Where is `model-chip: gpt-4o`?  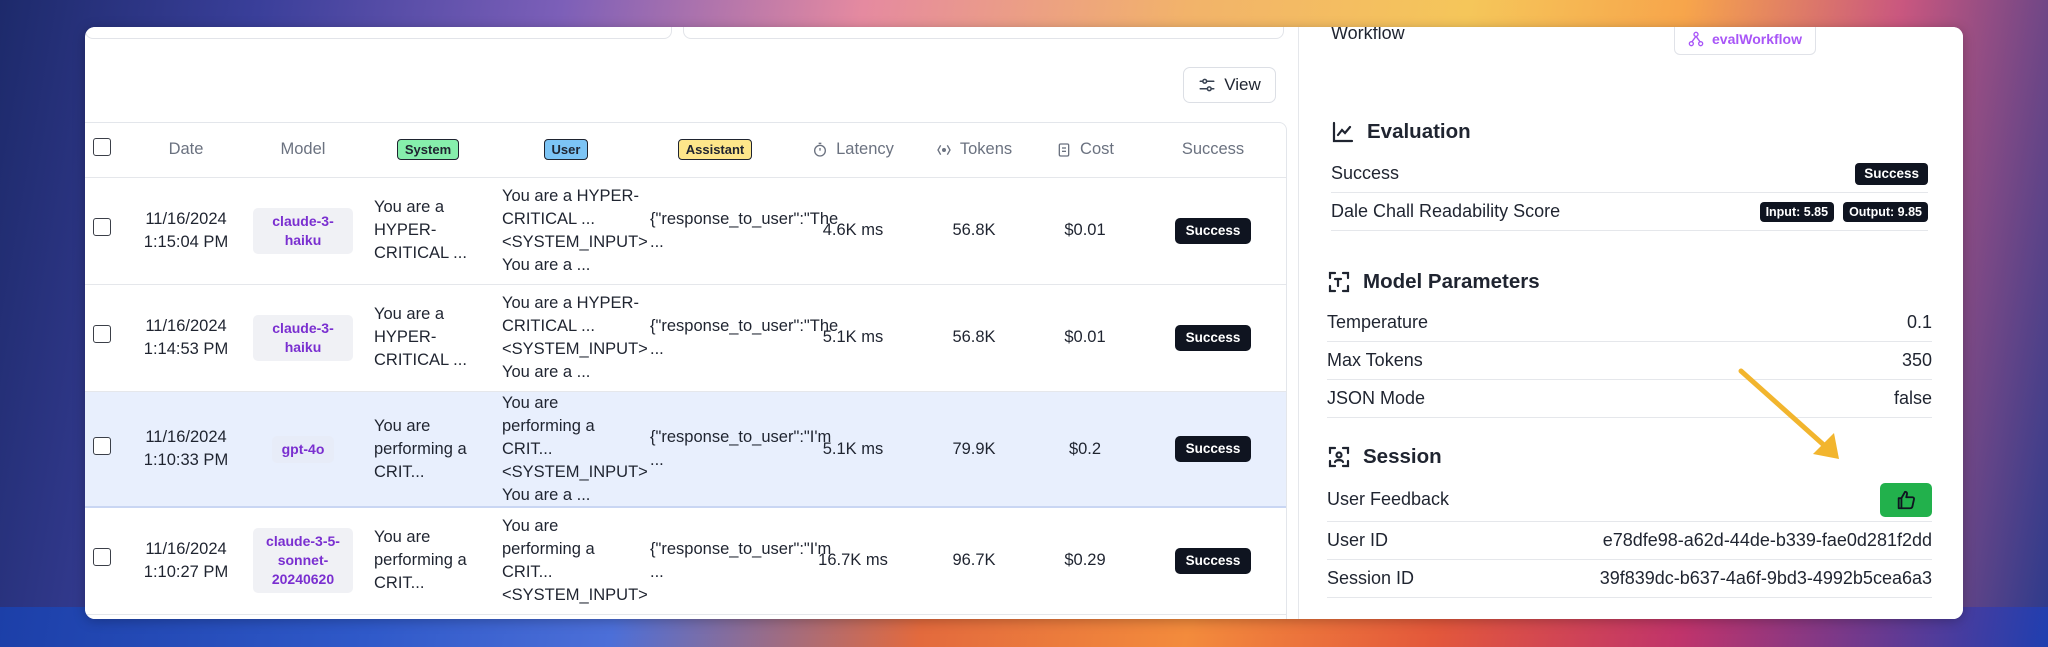
model-chip: gpt-4o is located at coordinates (303, 449).